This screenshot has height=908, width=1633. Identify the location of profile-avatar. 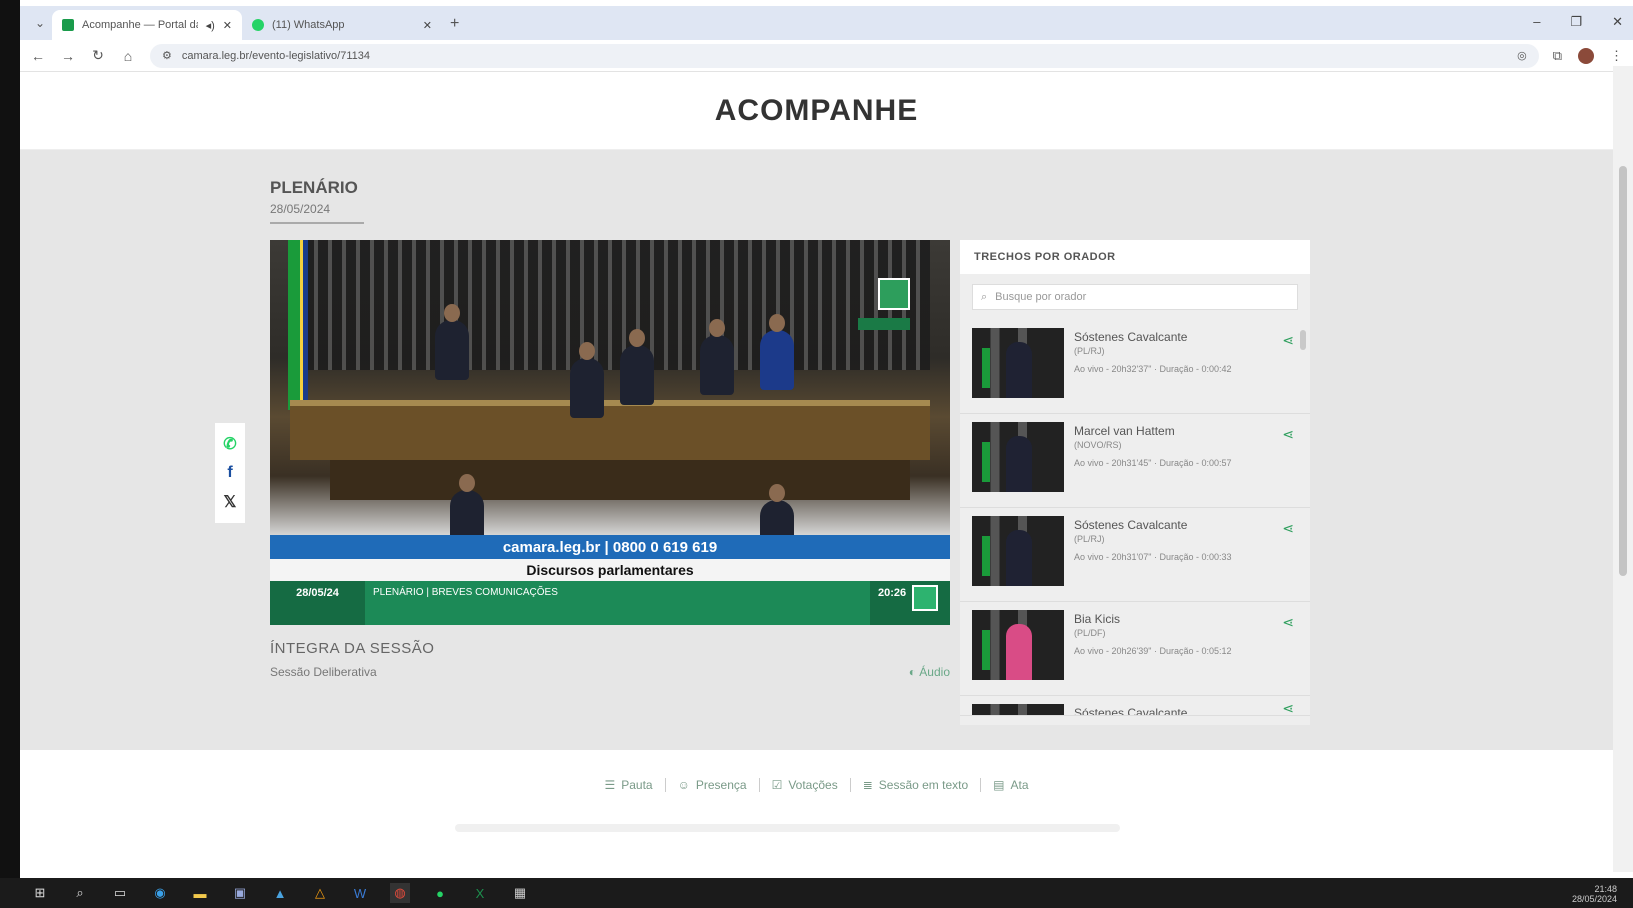
(1586, 55).